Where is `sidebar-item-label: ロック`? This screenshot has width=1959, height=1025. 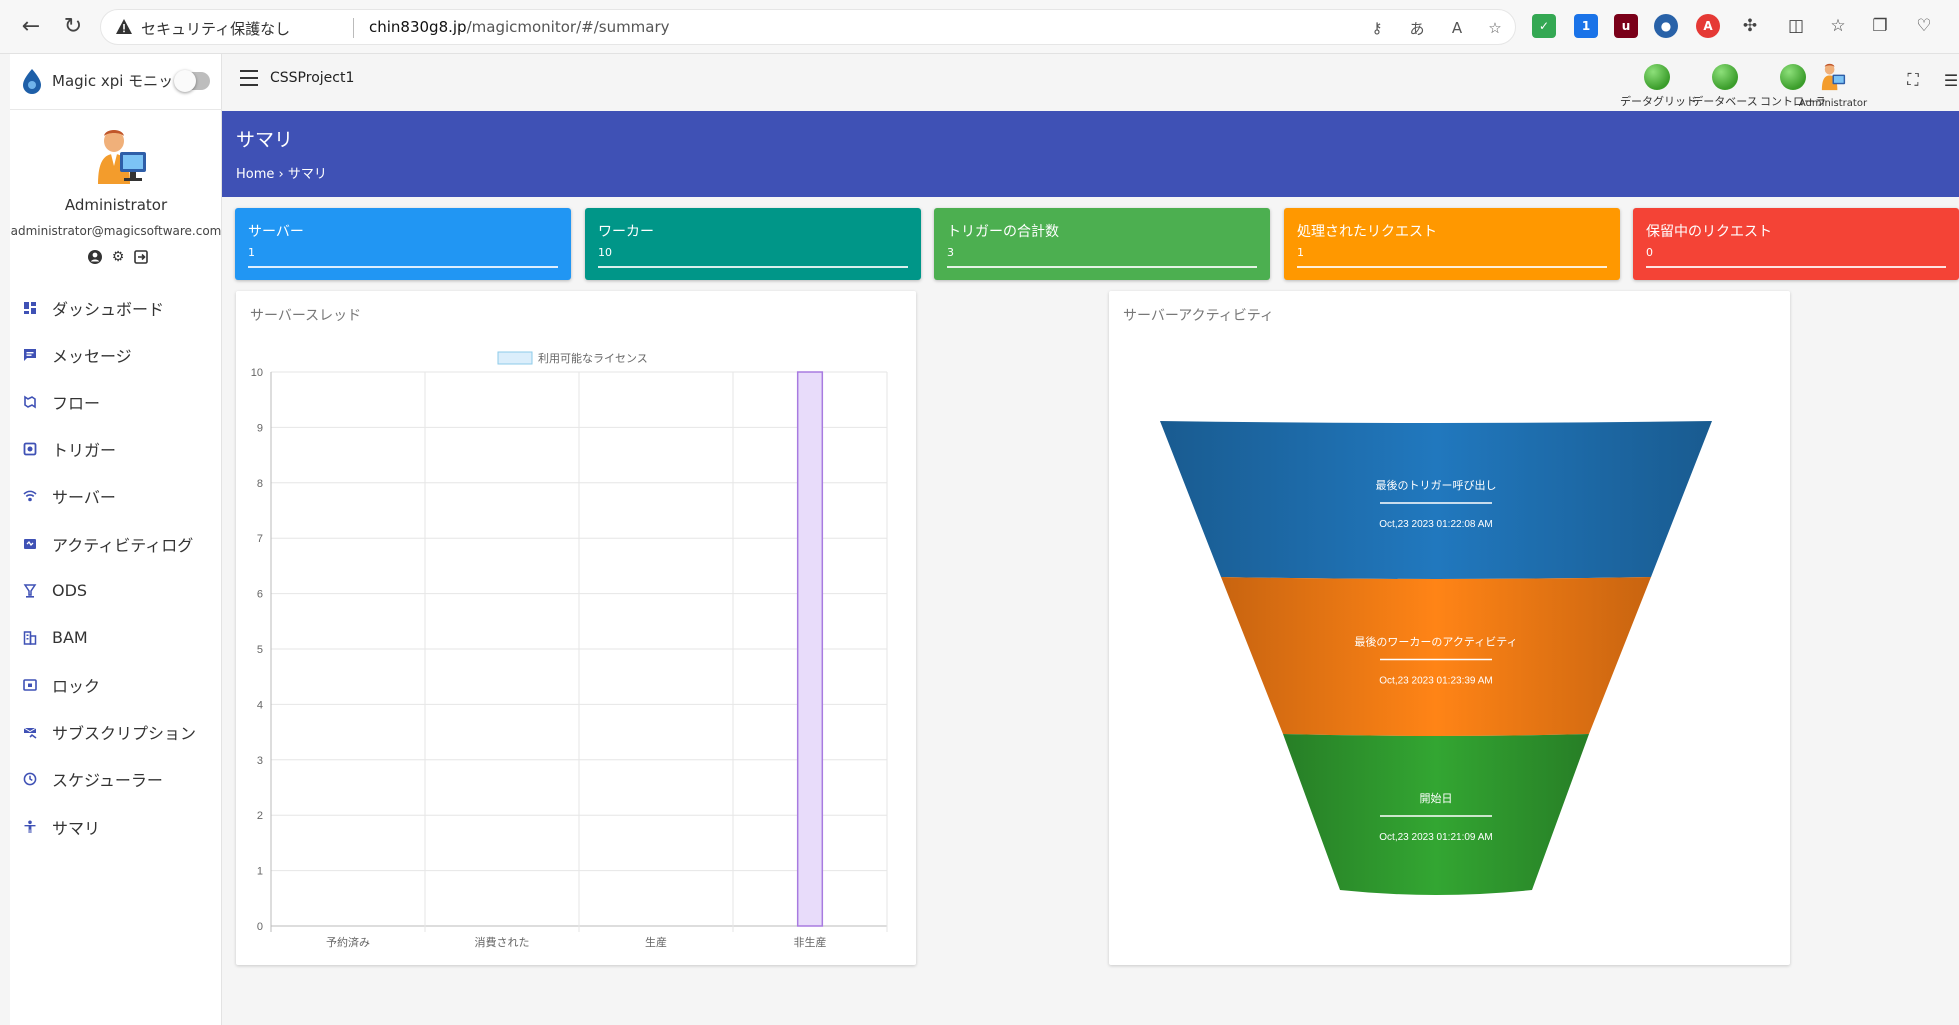
sidebar-item-label: ロック is located at coordinates (76, 687).